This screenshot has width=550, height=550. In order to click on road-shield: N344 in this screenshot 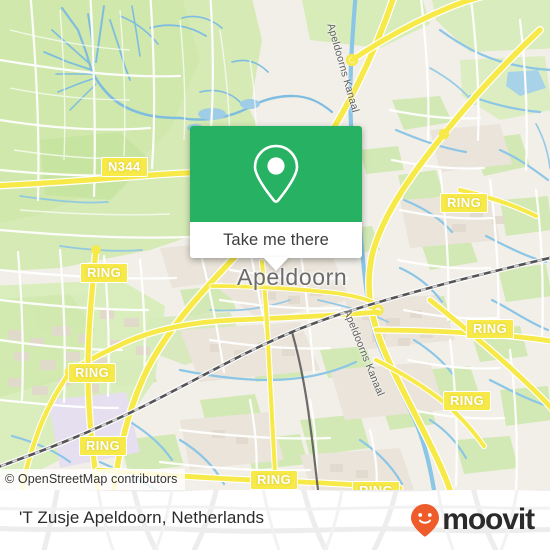, I will do `click(124, 167)`.